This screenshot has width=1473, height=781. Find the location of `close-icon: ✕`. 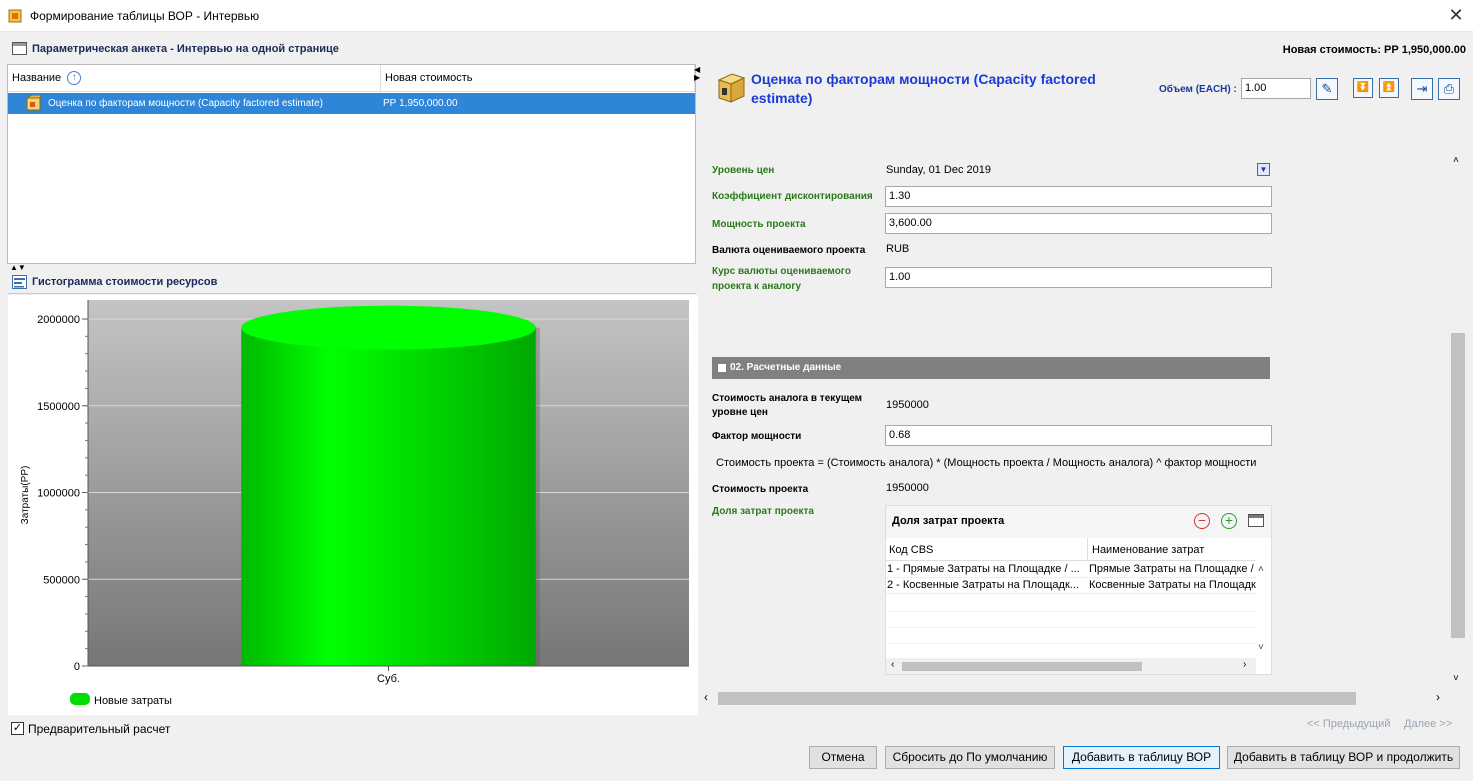

close-icon: ✕ is located at coordinates (1456, 15).